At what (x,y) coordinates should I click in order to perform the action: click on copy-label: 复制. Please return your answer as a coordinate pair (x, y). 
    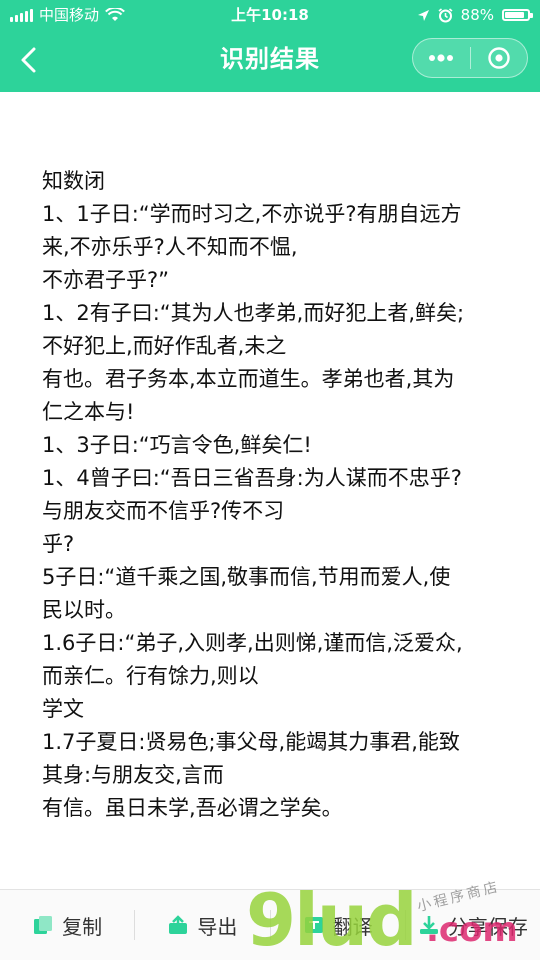
    Looking at the image, I should click on (82, 926).